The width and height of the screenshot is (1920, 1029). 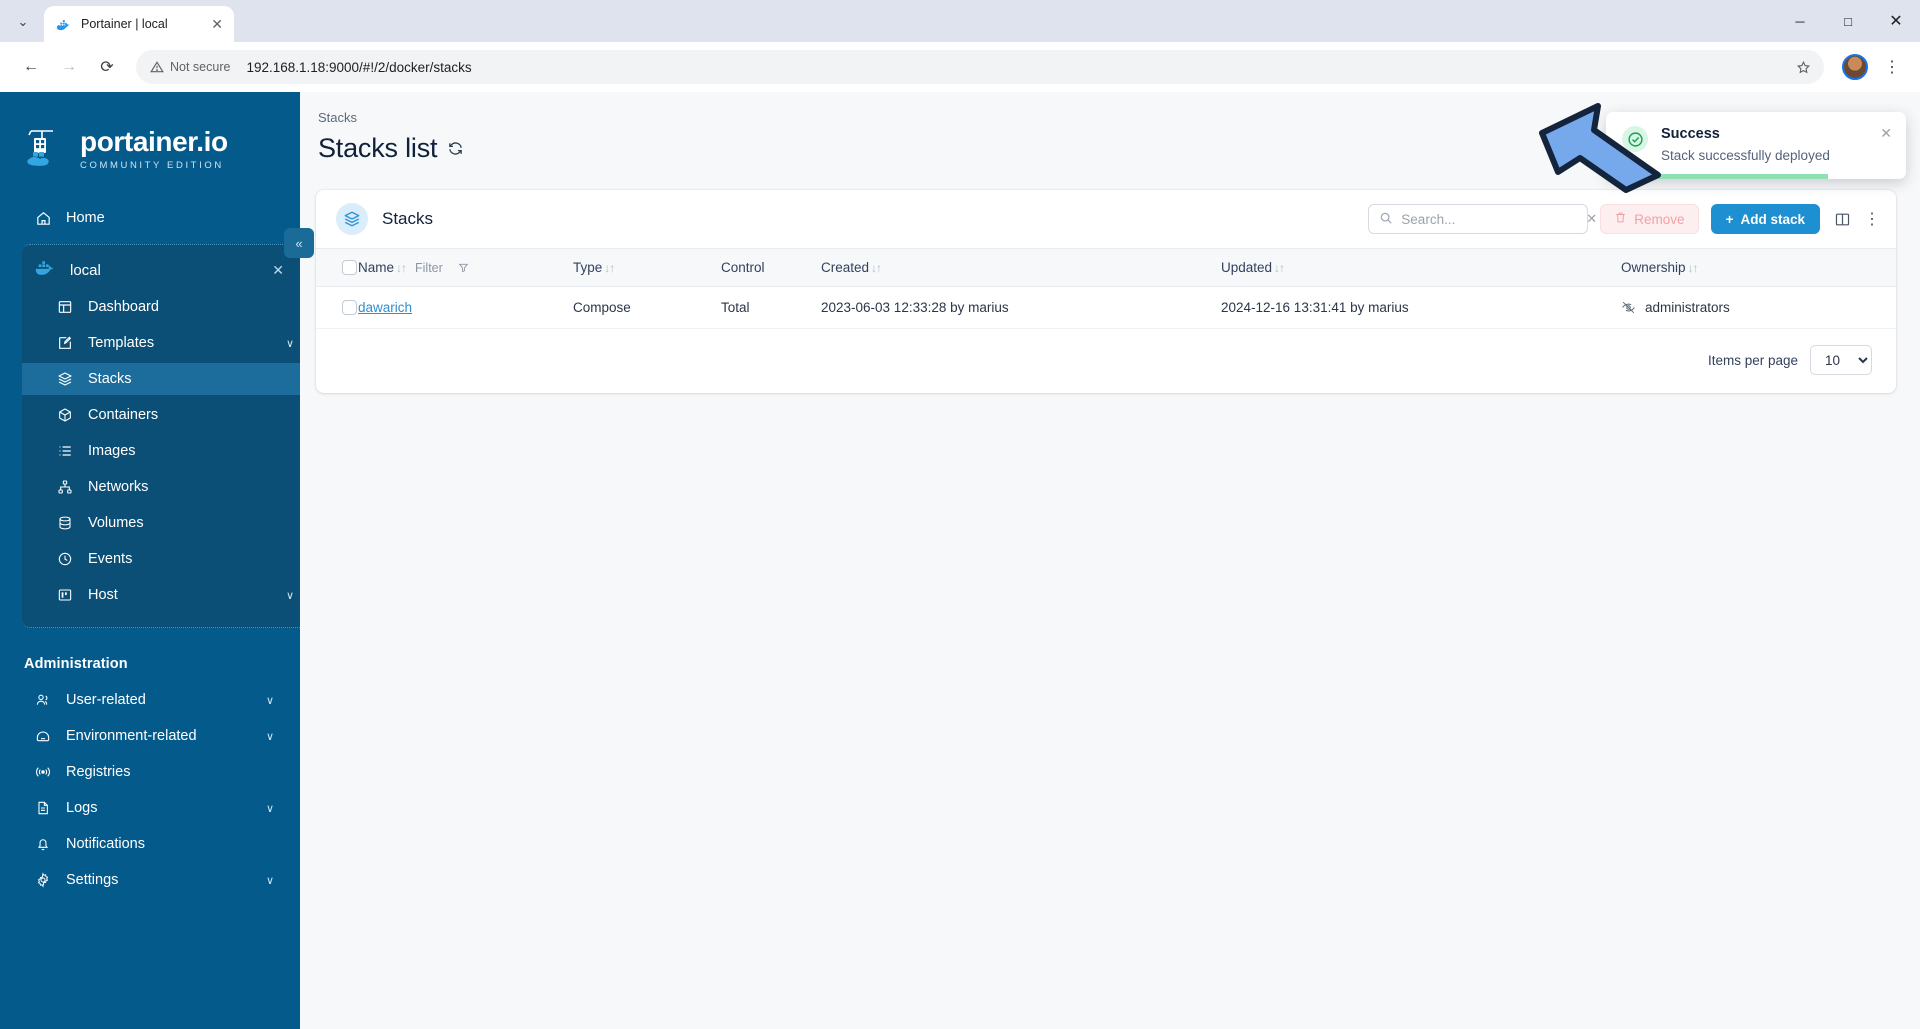 I want to click on column-header-ownership-label: Ownership, so click(x=1653, y=267).